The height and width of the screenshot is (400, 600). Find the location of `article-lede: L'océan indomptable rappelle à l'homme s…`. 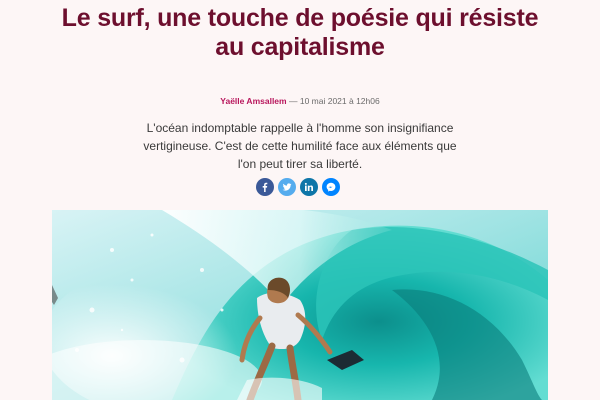

article-lede: L'océan indomptable rappelle à l'homme s… is located at coordinates (300, 146).